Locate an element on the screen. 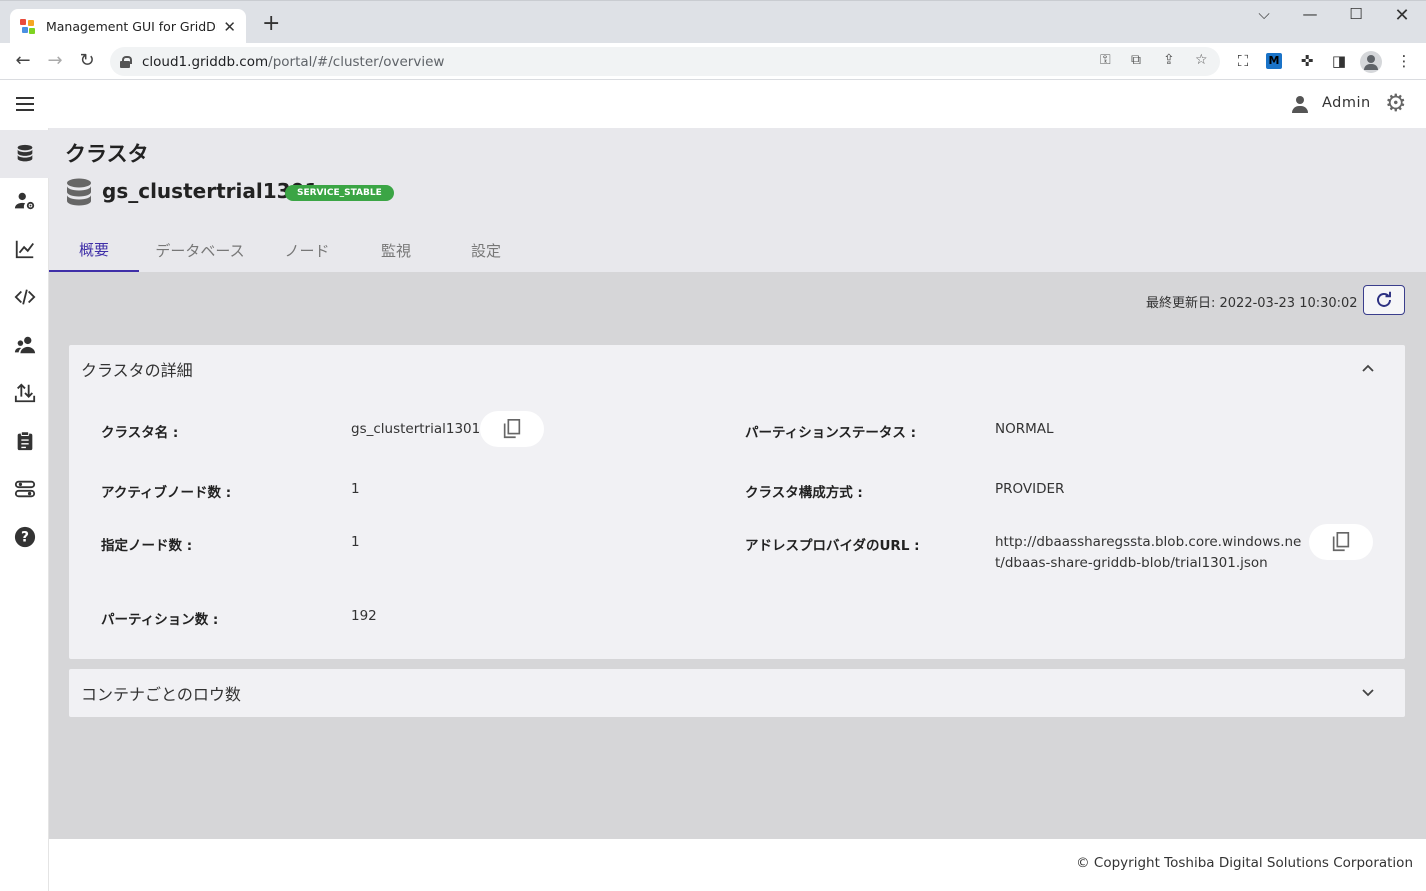  close-tab-icon: ✕ is located at coordinates (229, 27).